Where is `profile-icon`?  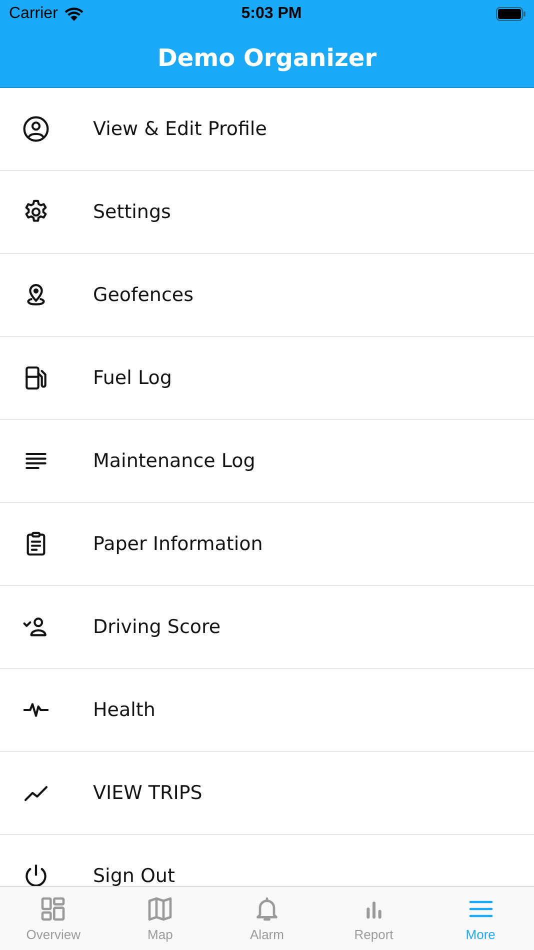 profile-icon is located at coordinates (36, 129).